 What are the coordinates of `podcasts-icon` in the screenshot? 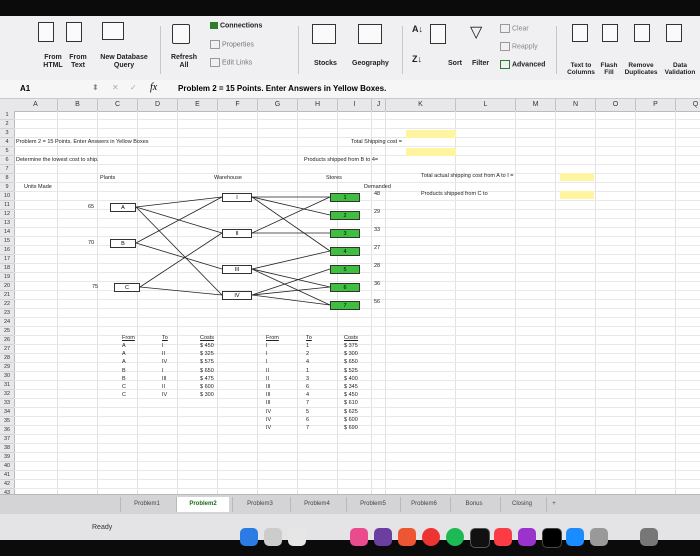 It's located at (527, 537).